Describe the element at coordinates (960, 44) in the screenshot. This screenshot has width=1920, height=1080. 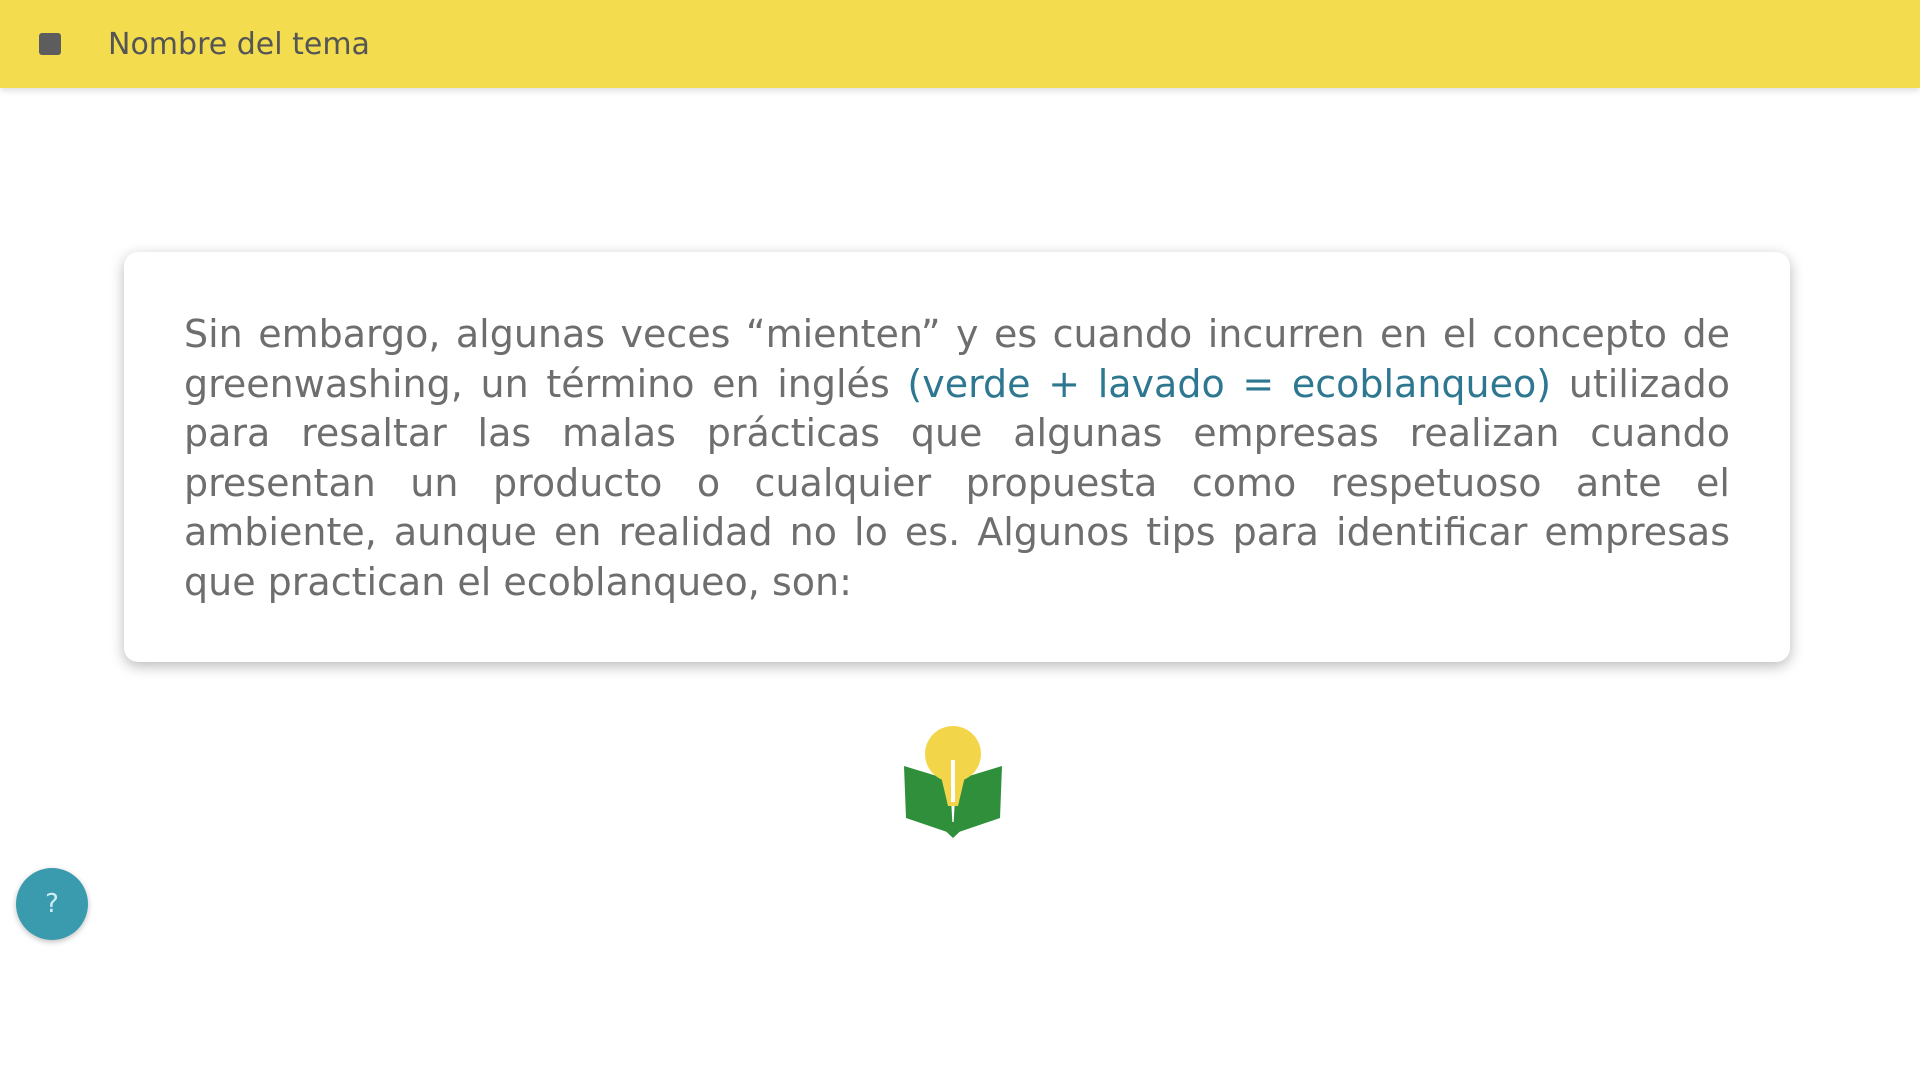
I see `top-bar: Nombre del tema` at that location.